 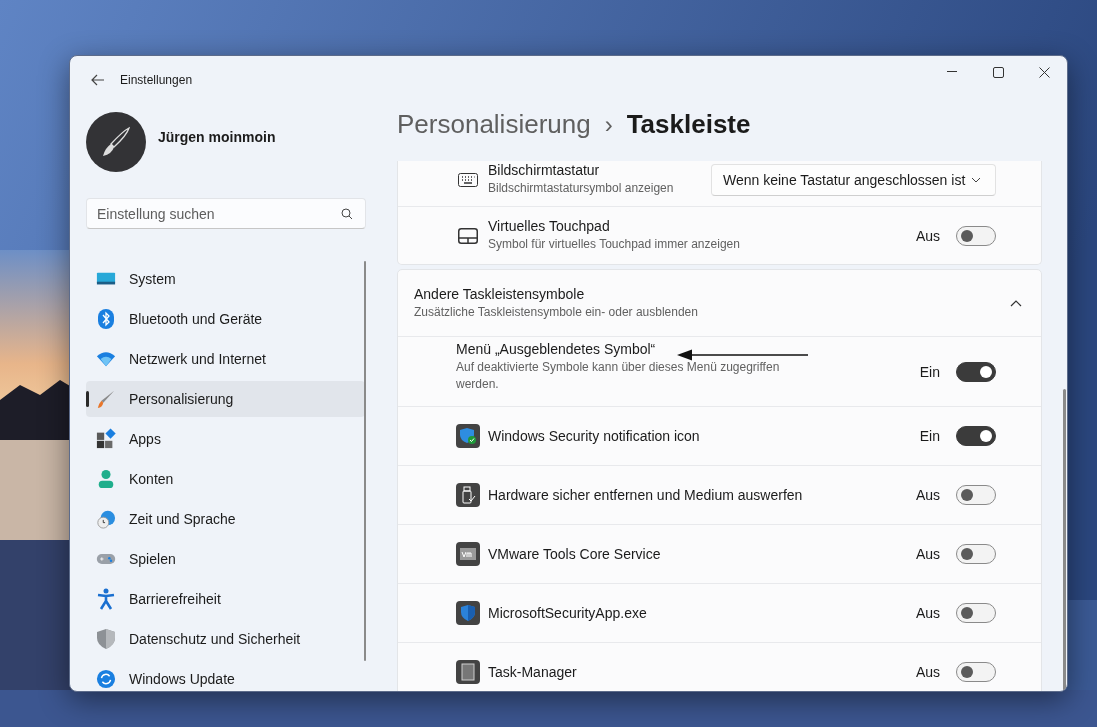 I want to click on sidebar-item: Konten, so click(x=225, y=479).